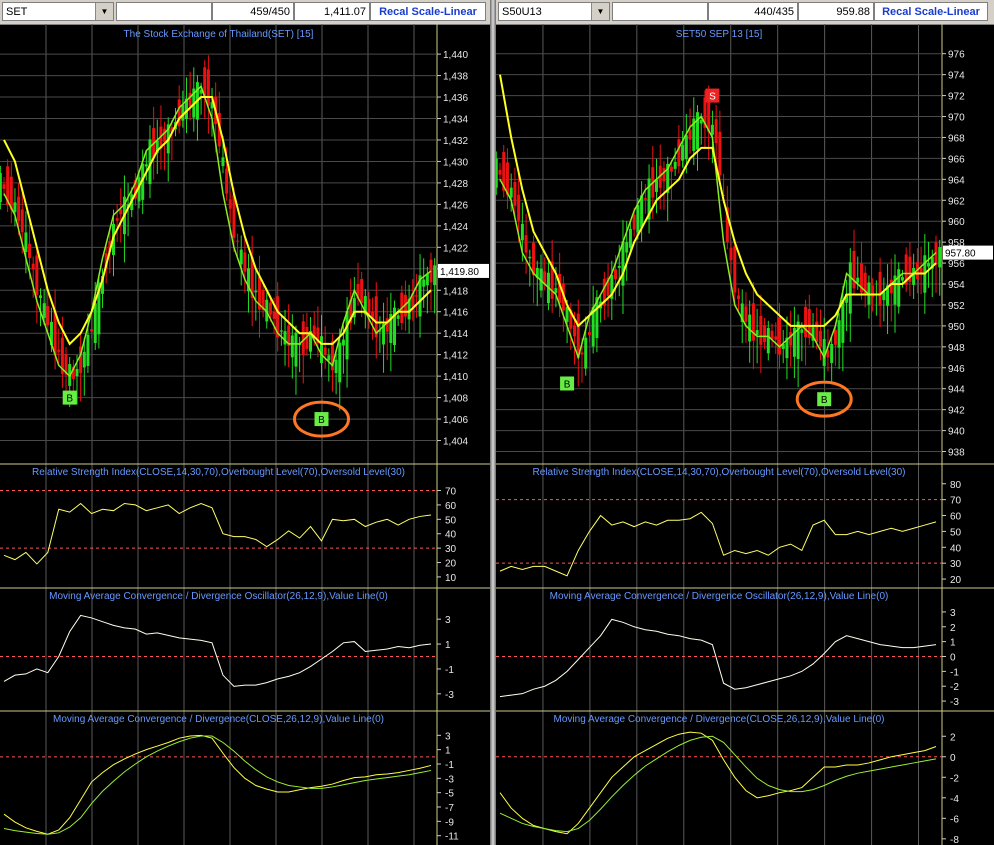 The height and width of the screenshot is (845, 994). I want to click on y-tick-label: 972, so click(956, 97).